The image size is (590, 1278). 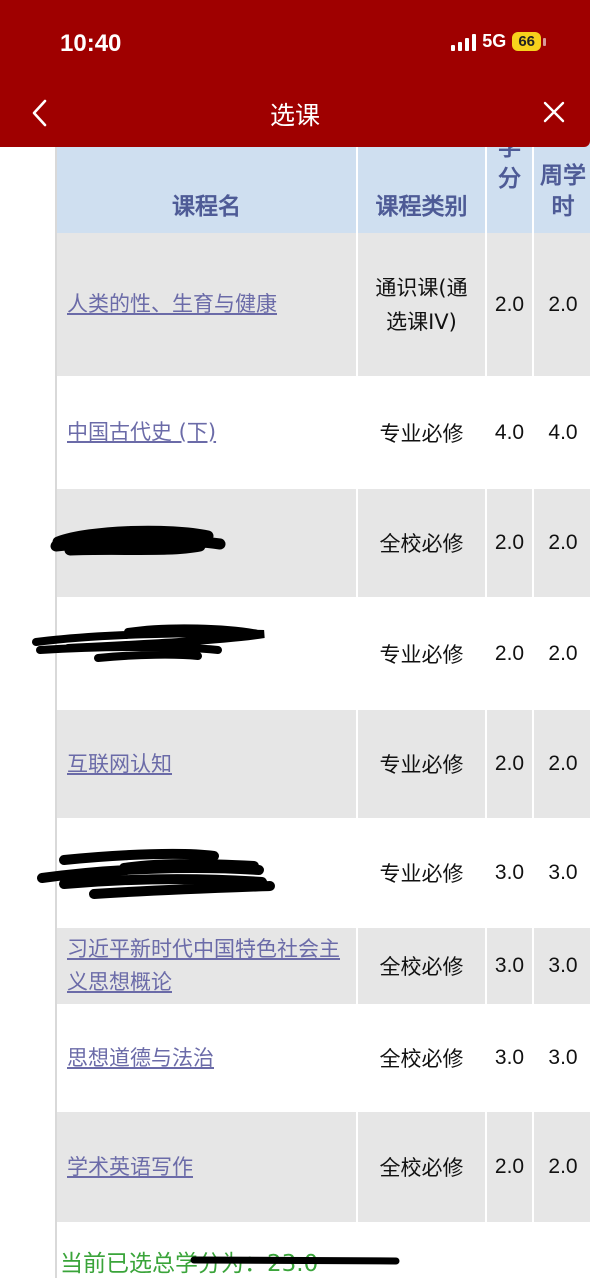 I want to click on table-row-3-name, so click(x=206, y=543).